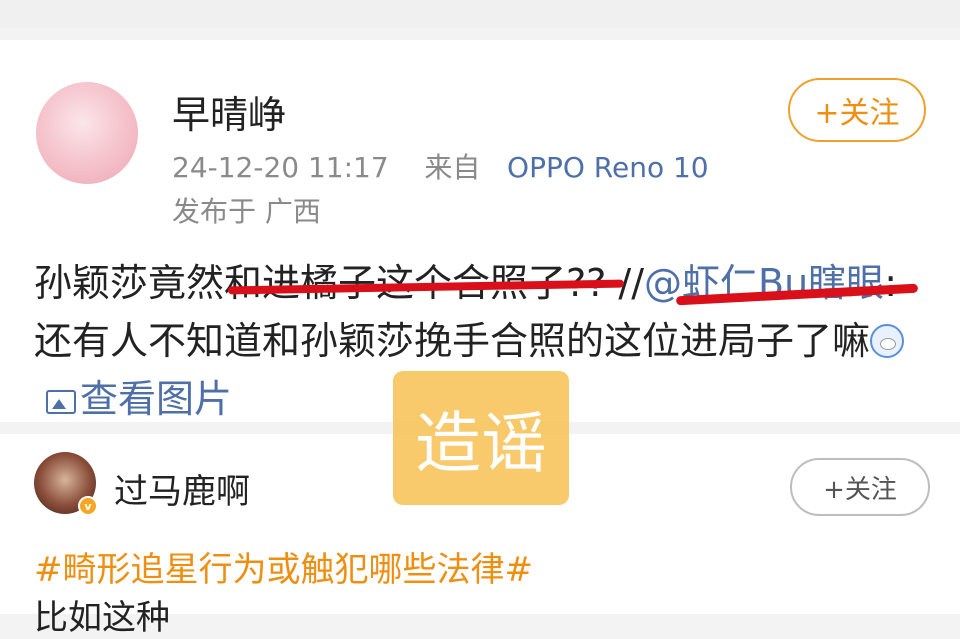  Describe the element at coordinates (480, 14) in the screenshot. I see `top-strip` at that location.